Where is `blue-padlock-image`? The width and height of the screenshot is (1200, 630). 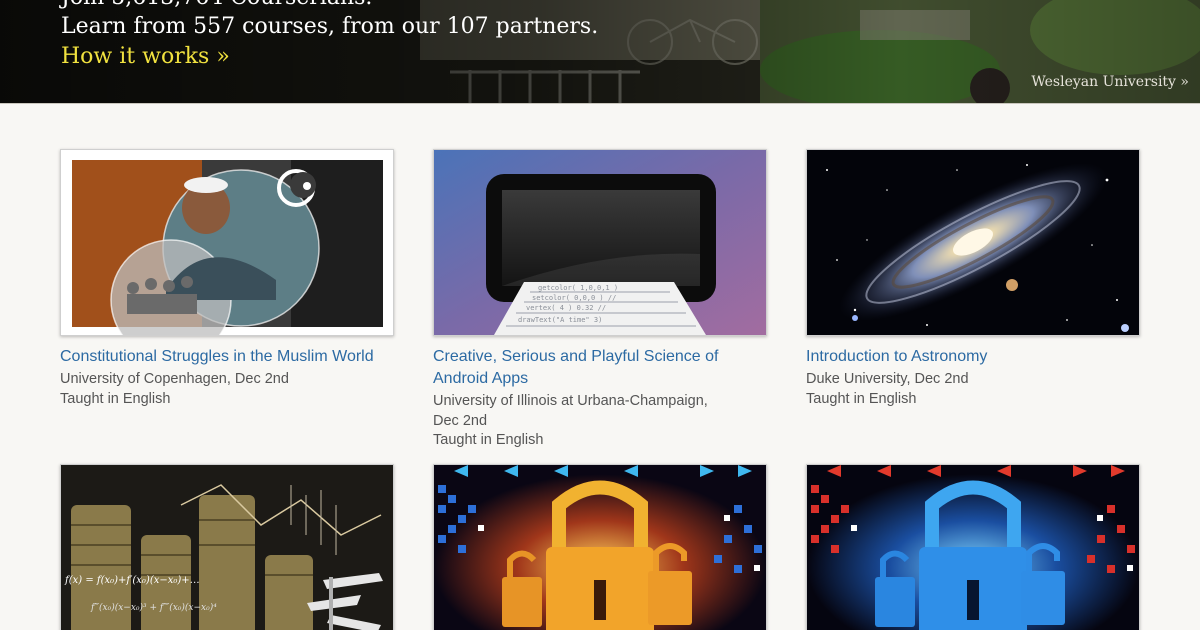 blue-padlock-image is located at coordinates (973, 547).